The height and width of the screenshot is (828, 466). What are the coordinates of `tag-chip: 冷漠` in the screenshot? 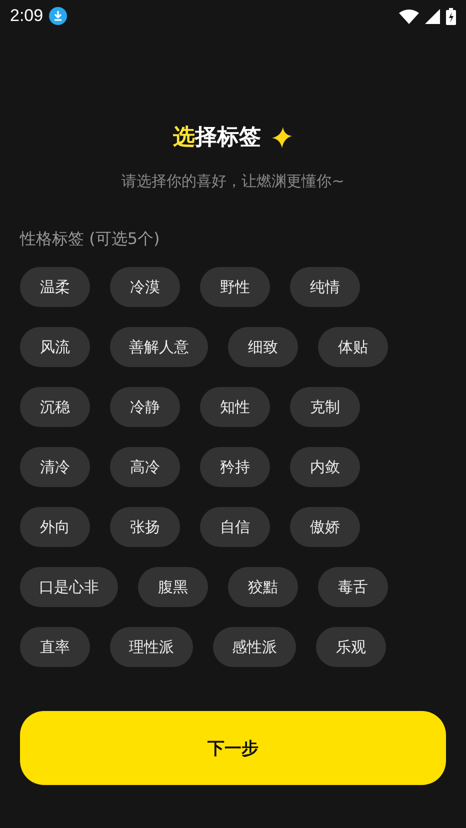 It's located at (145, 287).